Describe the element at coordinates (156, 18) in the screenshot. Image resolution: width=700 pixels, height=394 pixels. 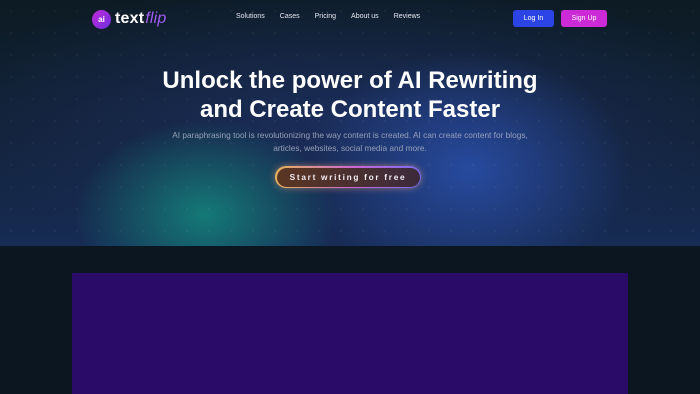
I see `logo-wordmark-accent: flip` at that location.